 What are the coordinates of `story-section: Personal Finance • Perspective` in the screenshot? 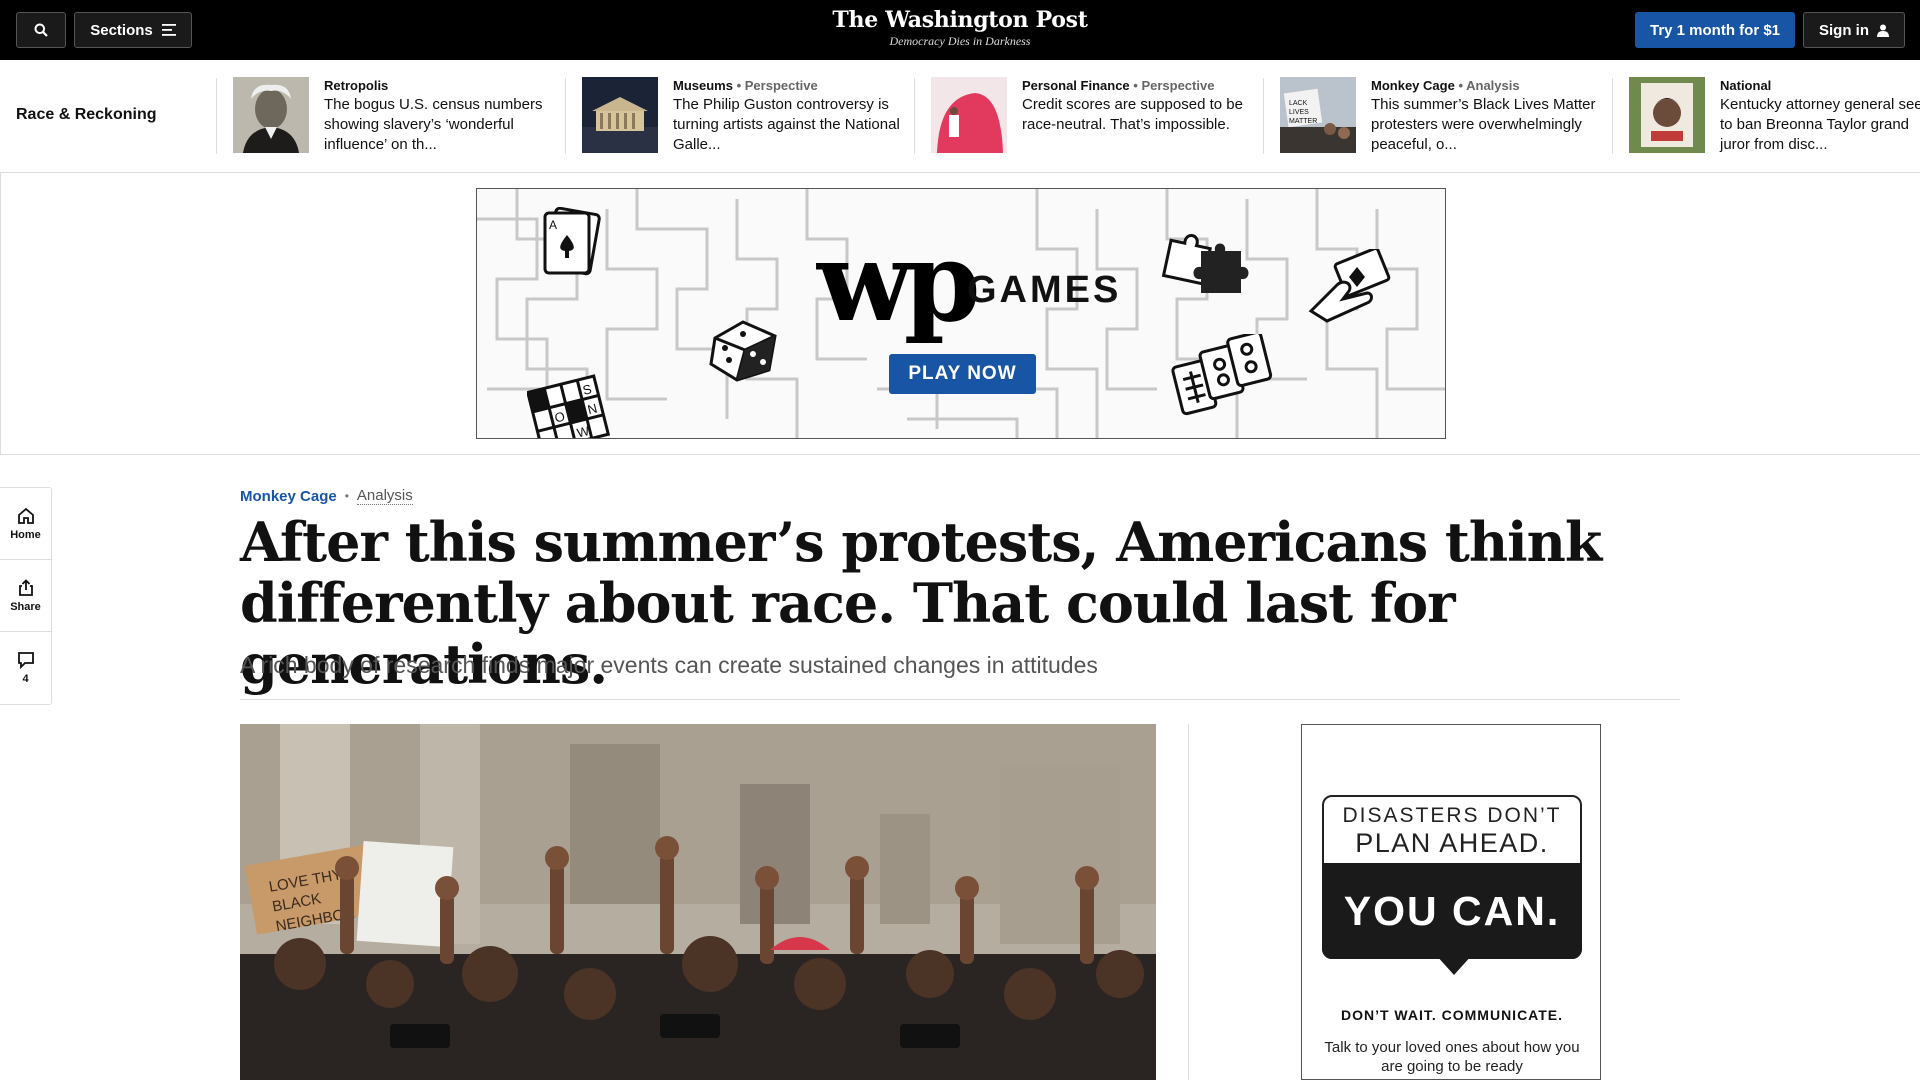 It's located at (1118, 85).